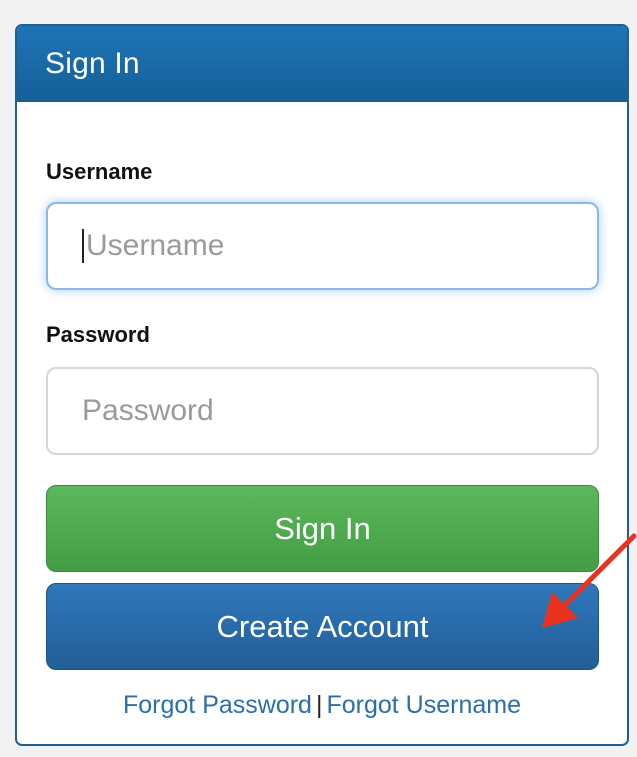  I want to click on help-links: Forgot Password | Forgot Username, so click(322, 705).